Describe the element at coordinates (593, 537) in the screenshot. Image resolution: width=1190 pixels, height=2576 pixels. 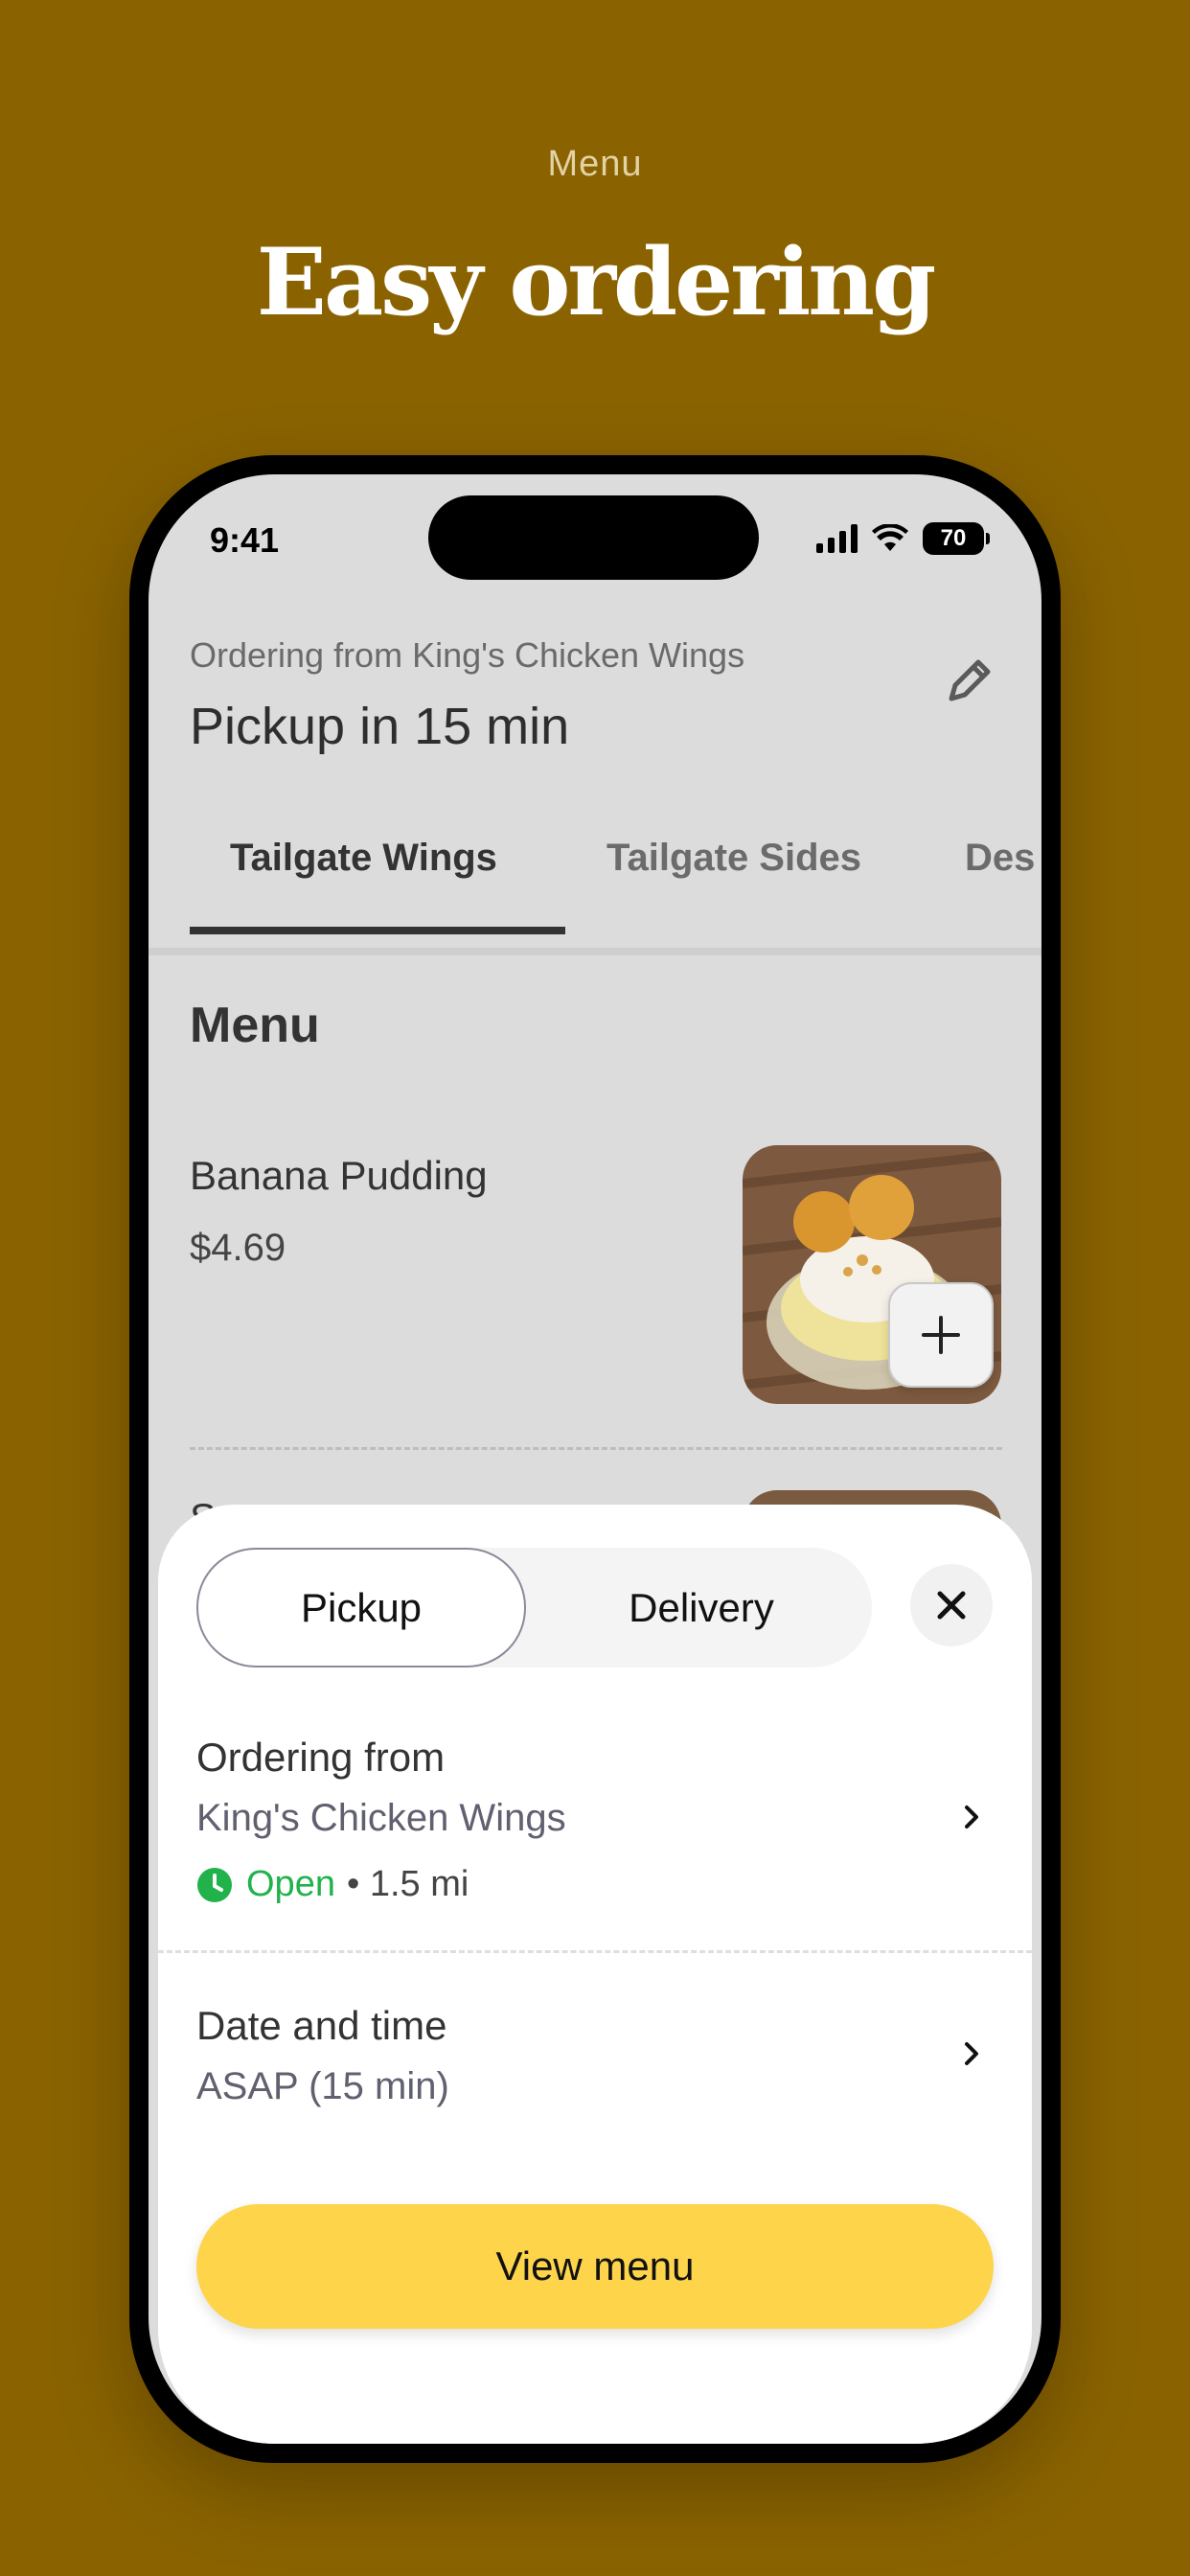
I see `dynamic-island` at that location.